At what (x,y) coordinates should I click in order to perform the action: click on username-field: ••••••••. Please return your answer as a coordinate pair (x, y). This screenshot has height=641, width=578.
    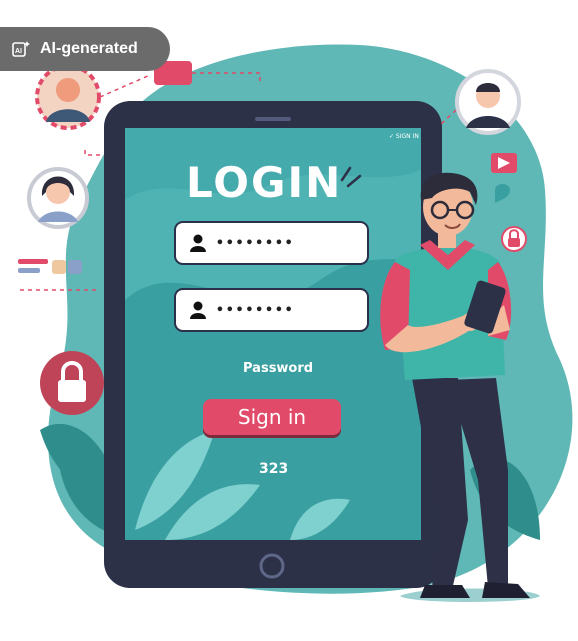
    Looking at the image, I should click on (271, 243).